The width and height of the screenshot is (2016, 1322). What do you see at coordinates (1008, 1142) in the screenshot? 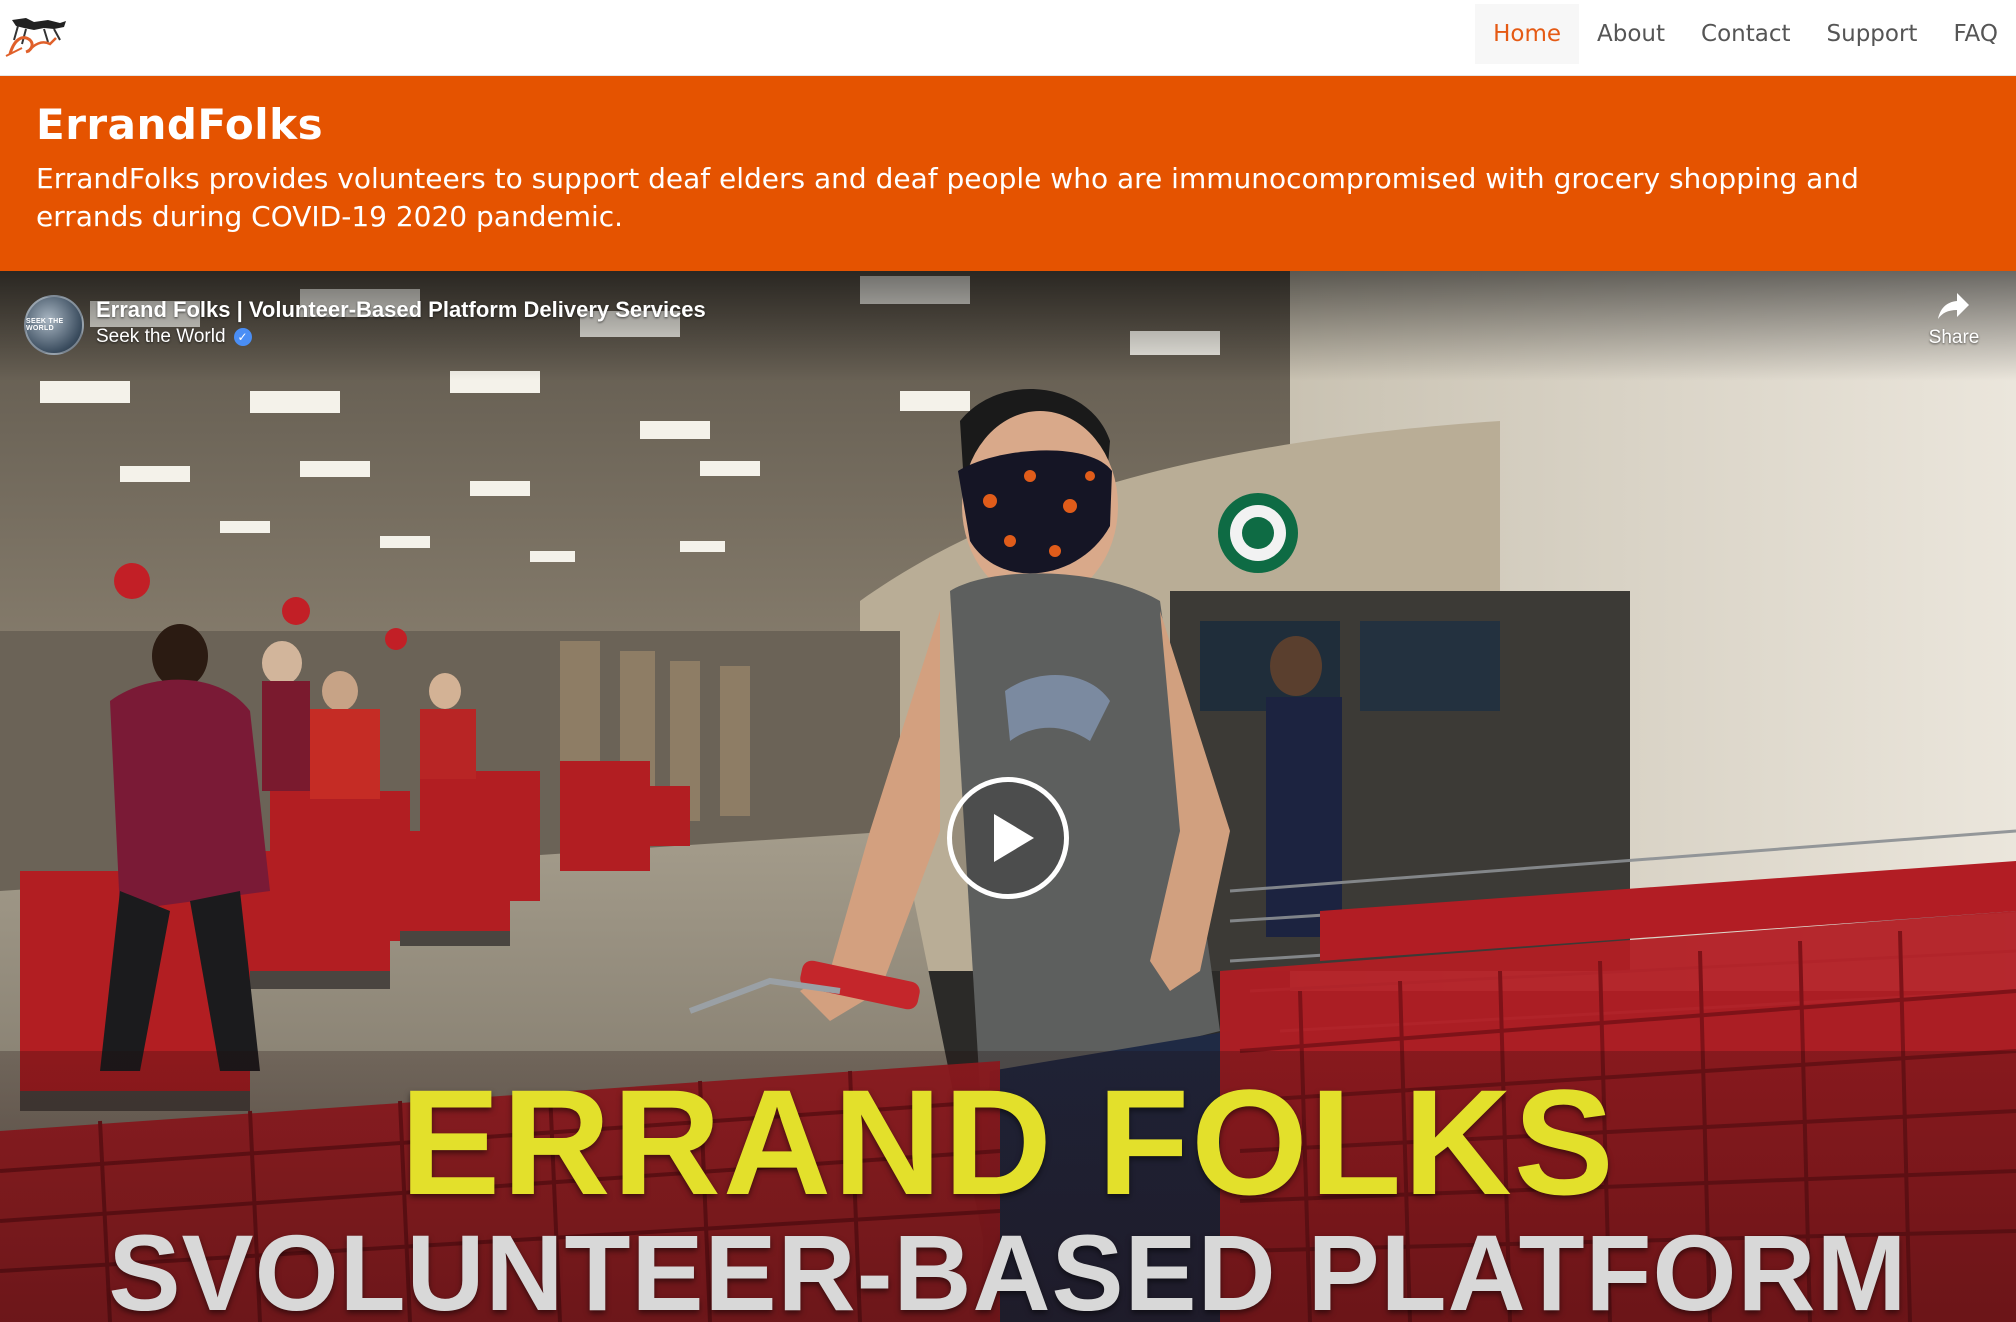
I see `video-caption-line1: ERRAND FOLKS` at bounding box center [1008, 1142].